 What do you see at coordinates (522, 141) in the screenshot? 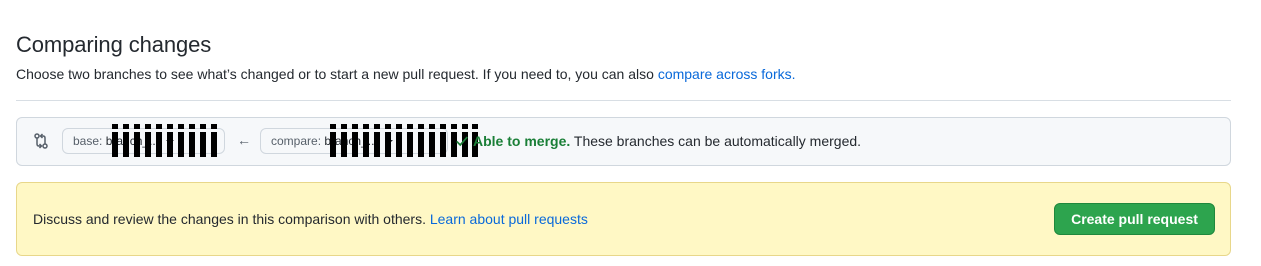
I see `able-to-merge-label: Able to merge.` at bounding box center [522, 141].